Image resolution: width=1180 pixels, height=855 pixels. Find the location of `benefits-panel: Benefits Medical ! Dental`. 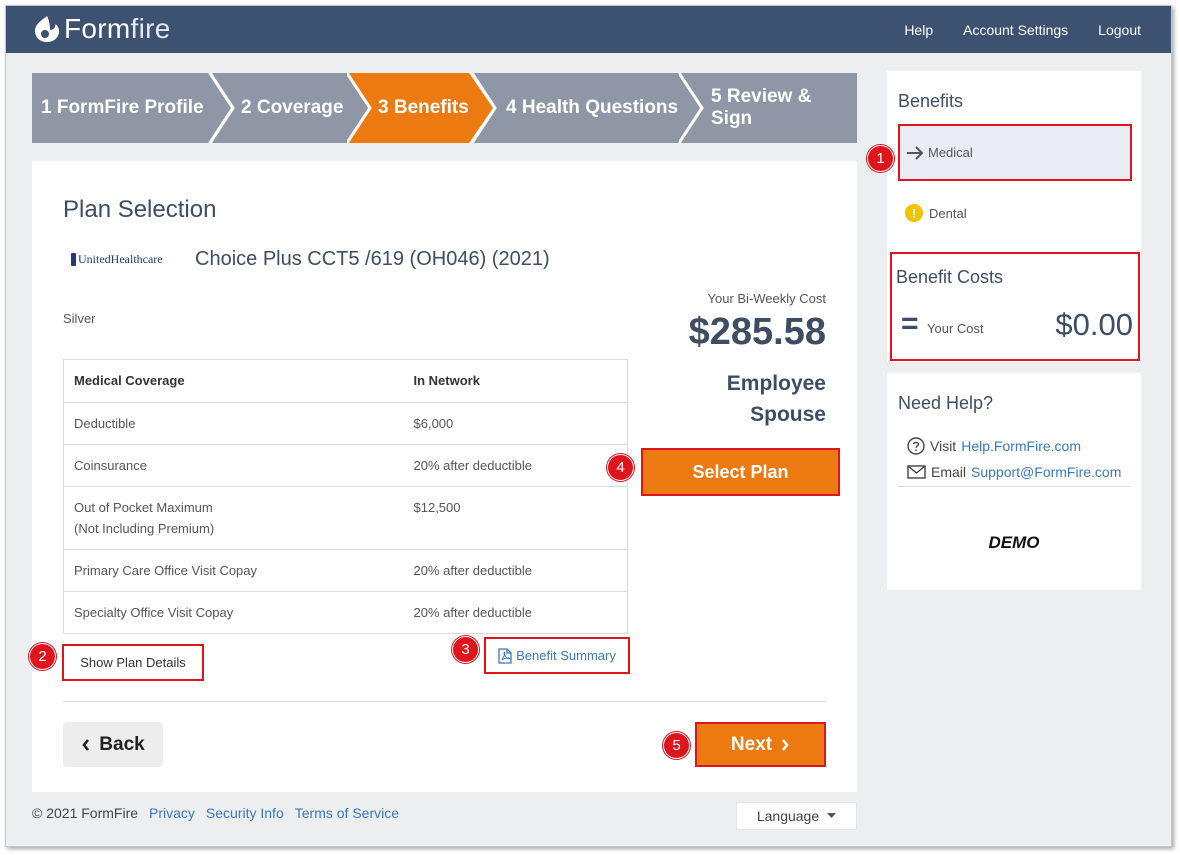

benefits-panel: Benefits Medical ! Dental is located at coordinates (1014, 161).